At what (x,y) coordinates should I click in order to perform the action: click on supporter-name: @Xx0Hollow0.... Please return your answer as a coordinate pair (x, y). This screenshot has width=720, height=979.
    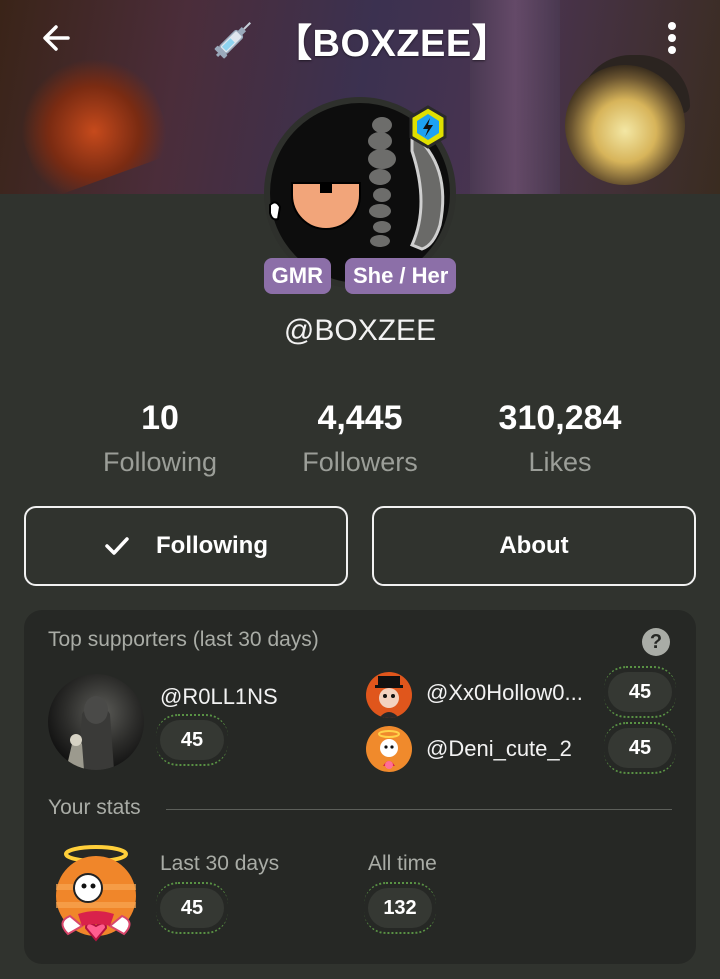
    Looking at the image, I should click on (504, 693).